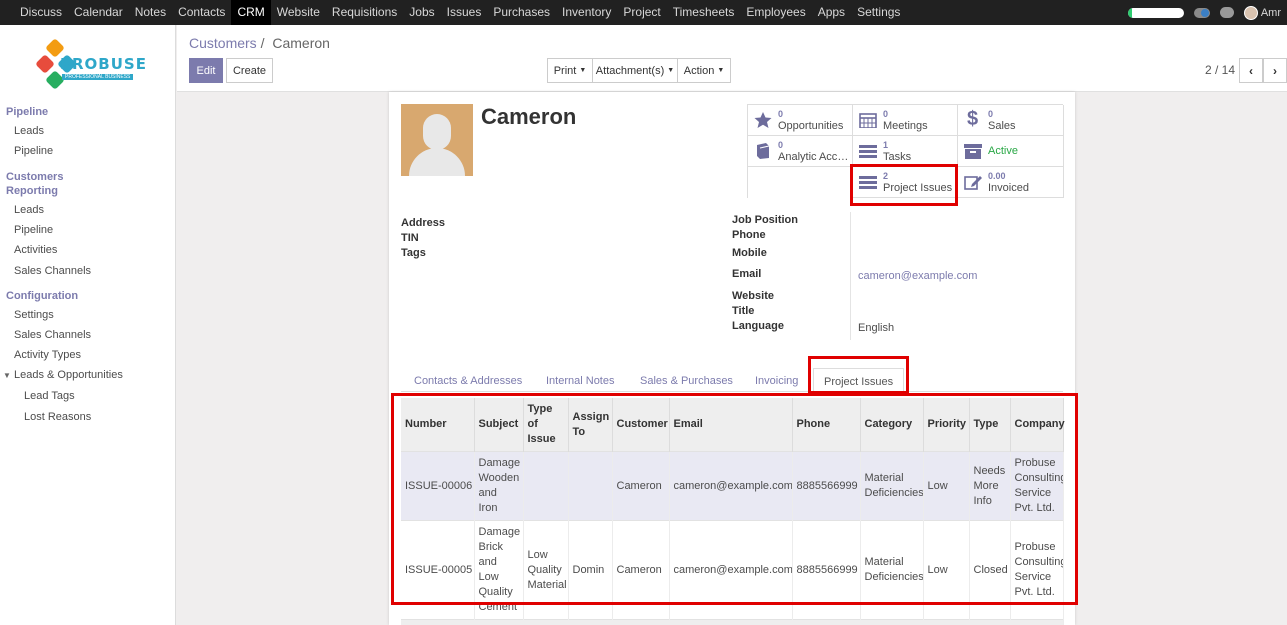 The width and height of the screenshot is (1287, 625). I want to click on book-icon, so click(763, 151).